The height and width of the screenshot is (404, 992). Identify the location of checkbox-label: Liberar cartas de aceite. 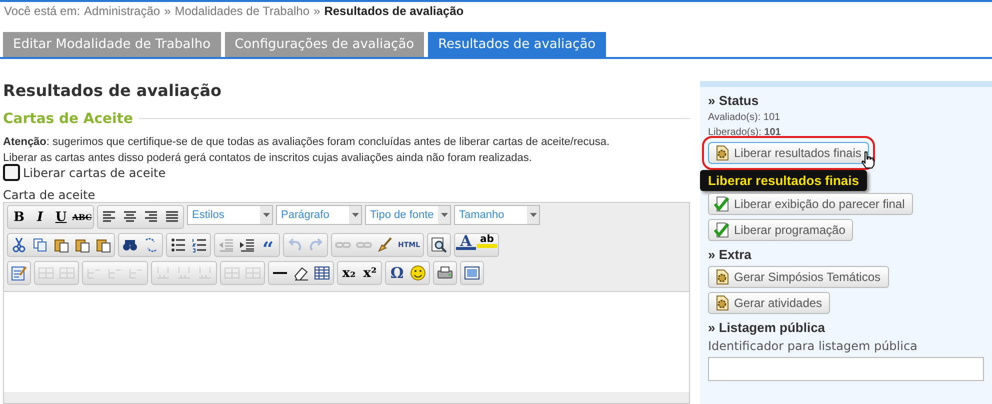
(94, 173).